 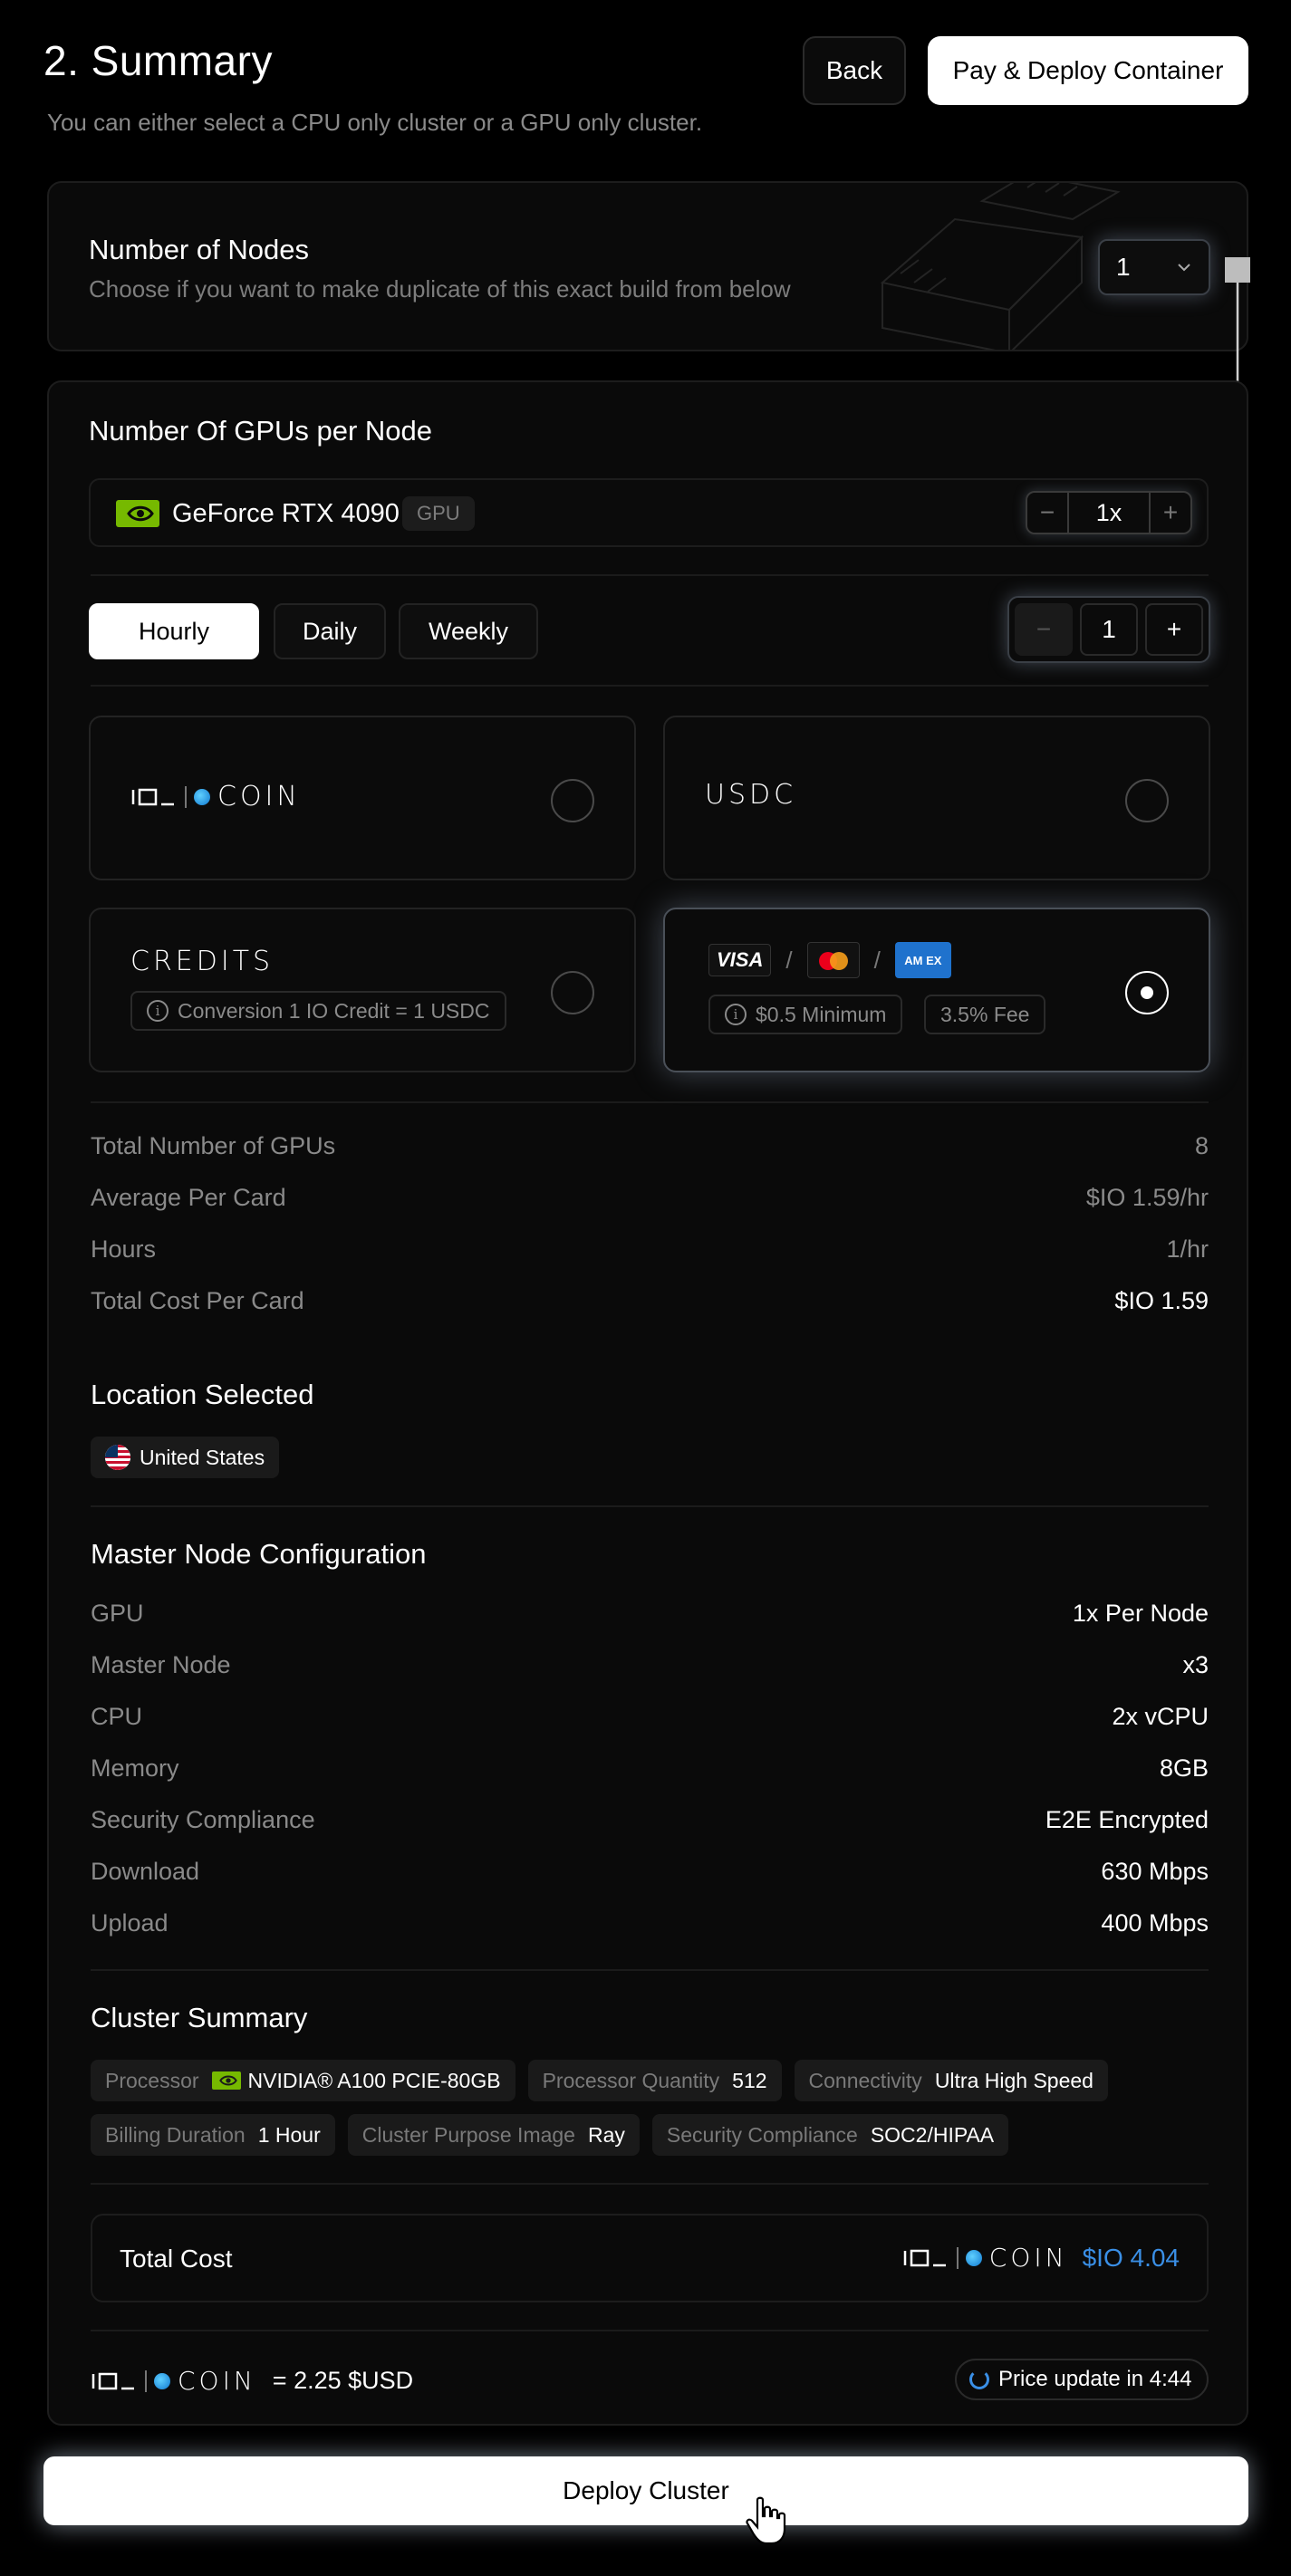 I want to click on credits-conversion-chip: i Conversion 1 IO Credit = 1 USDC, so click(x=318, y=1011).